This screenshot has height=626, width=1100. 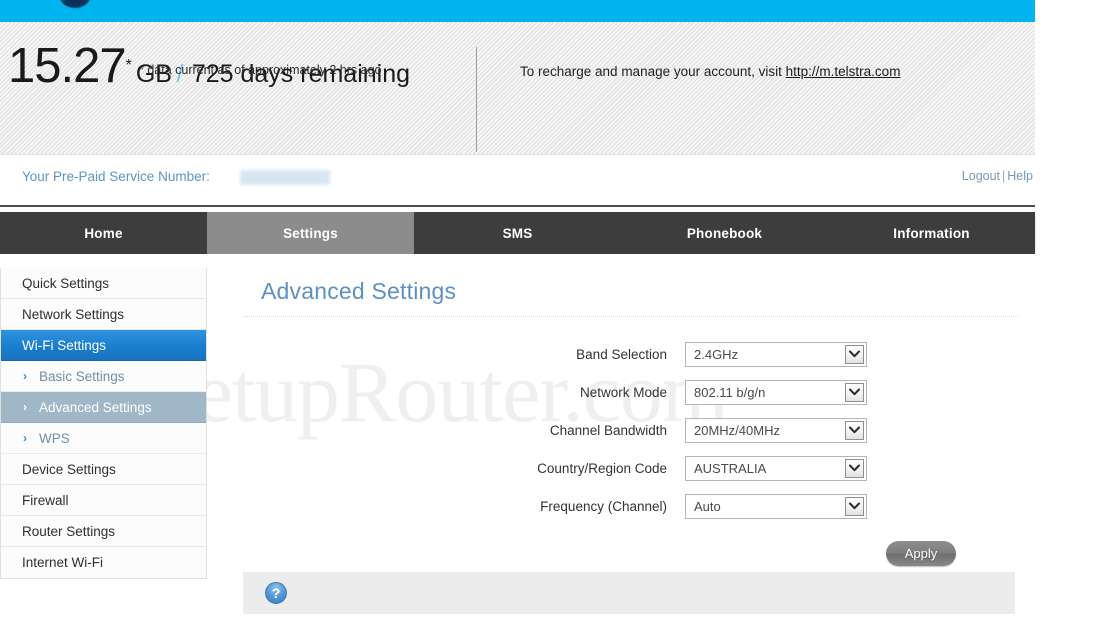 I want to click on title-divider, so click(x=630, y=316).